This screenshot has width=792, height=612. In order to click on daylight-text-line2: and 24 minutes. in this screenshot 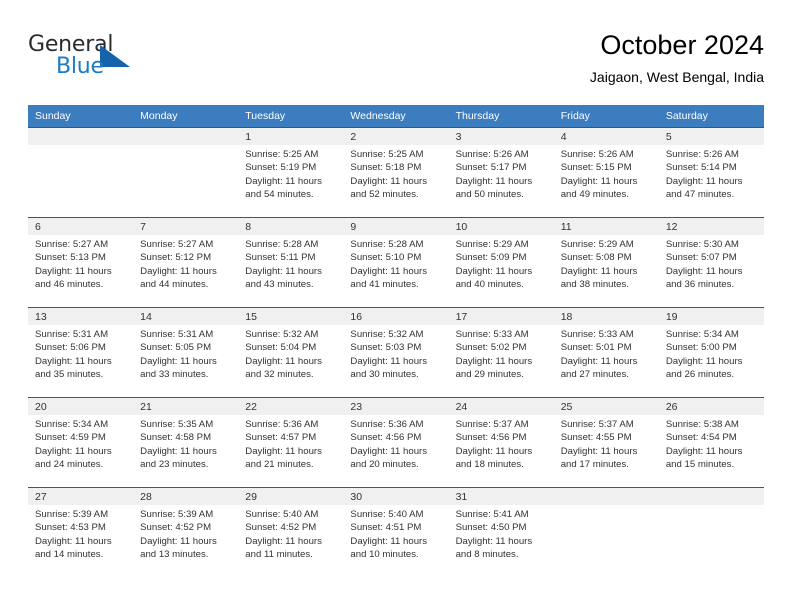, I will do `click(69, 465)`.